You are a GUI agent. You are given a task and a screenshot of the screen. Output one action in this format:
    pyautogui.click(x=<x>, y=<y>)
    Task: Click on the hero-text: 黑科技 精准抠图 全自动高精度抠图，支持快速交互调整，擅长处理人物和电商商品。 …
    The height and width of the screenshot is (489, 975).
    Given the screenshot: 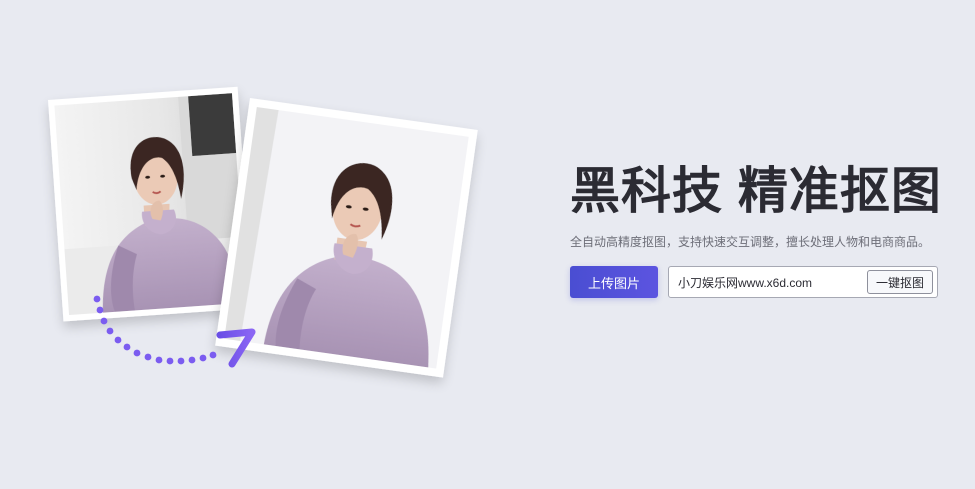 What is the action you would take?
    pyautogui.click(x=765, y=229)
    